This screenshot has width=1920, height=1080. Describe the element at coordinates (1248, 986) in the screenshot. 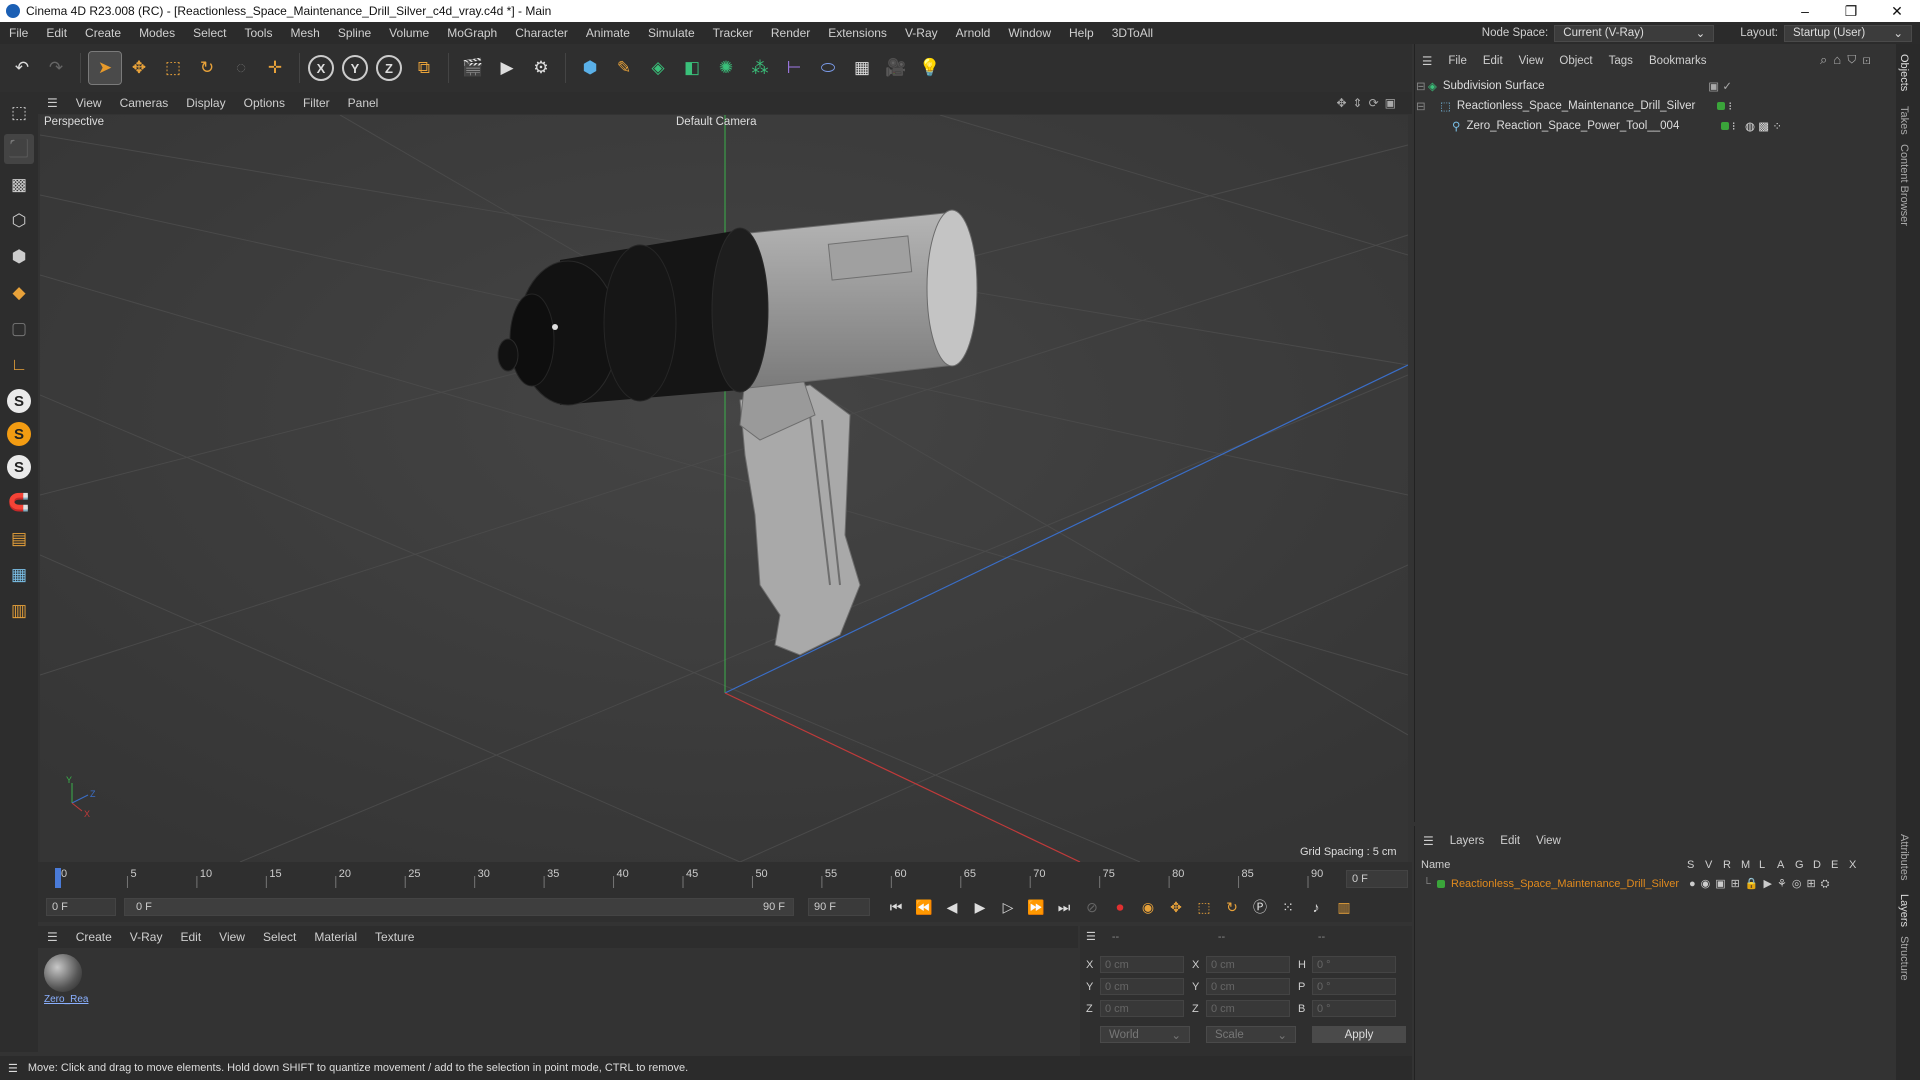

I see `size-y-field: 0 cm` at that location.